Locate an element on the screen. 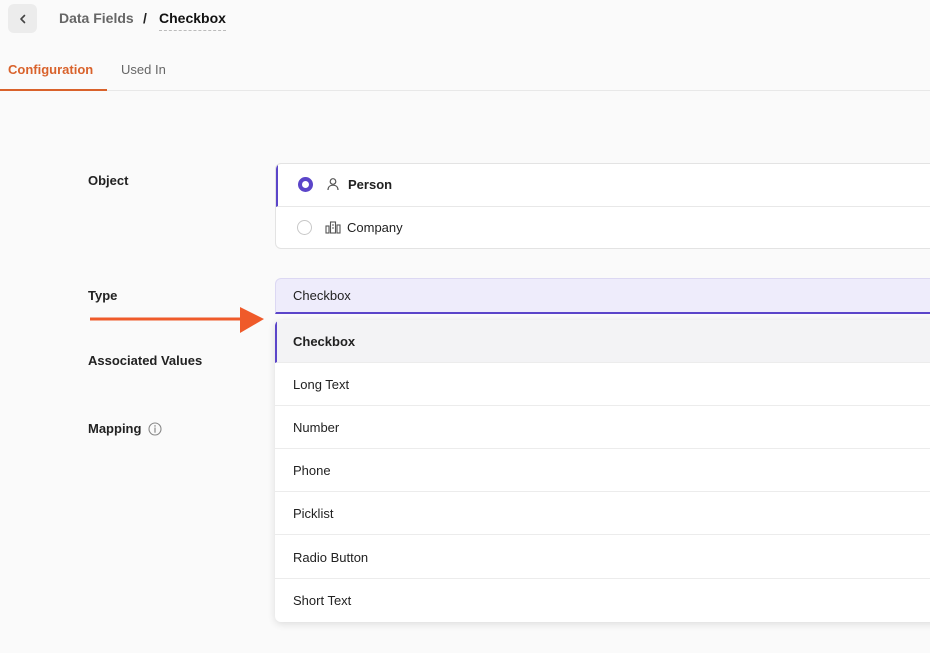 Image resolution: width=930 pixels, height=653 pixels. person-icon is located at coordinates (333, 184).